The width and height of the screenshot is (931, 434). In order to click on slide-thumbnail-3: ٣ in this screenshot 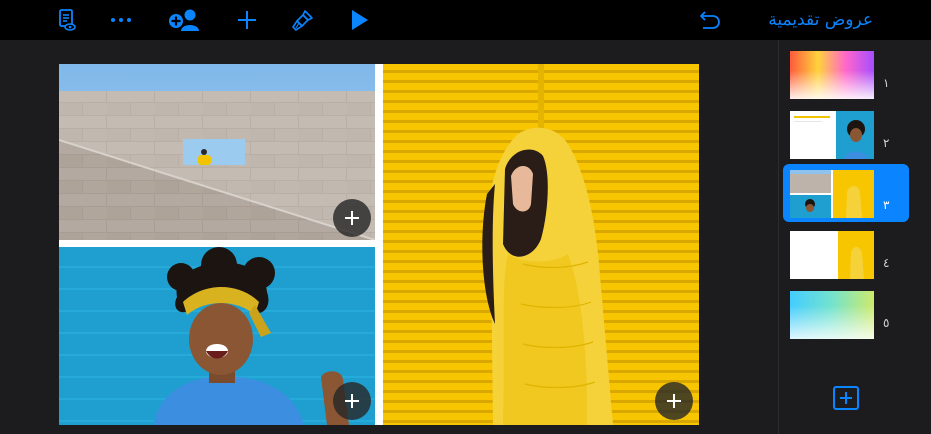, I will do `click(846, 193)`.